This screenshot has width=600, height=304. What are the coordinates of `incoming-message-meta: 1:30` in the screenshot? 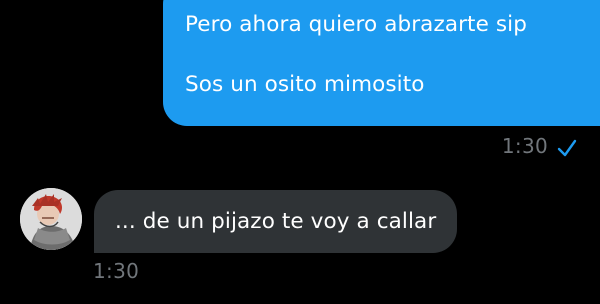 It's located at (116, 271).